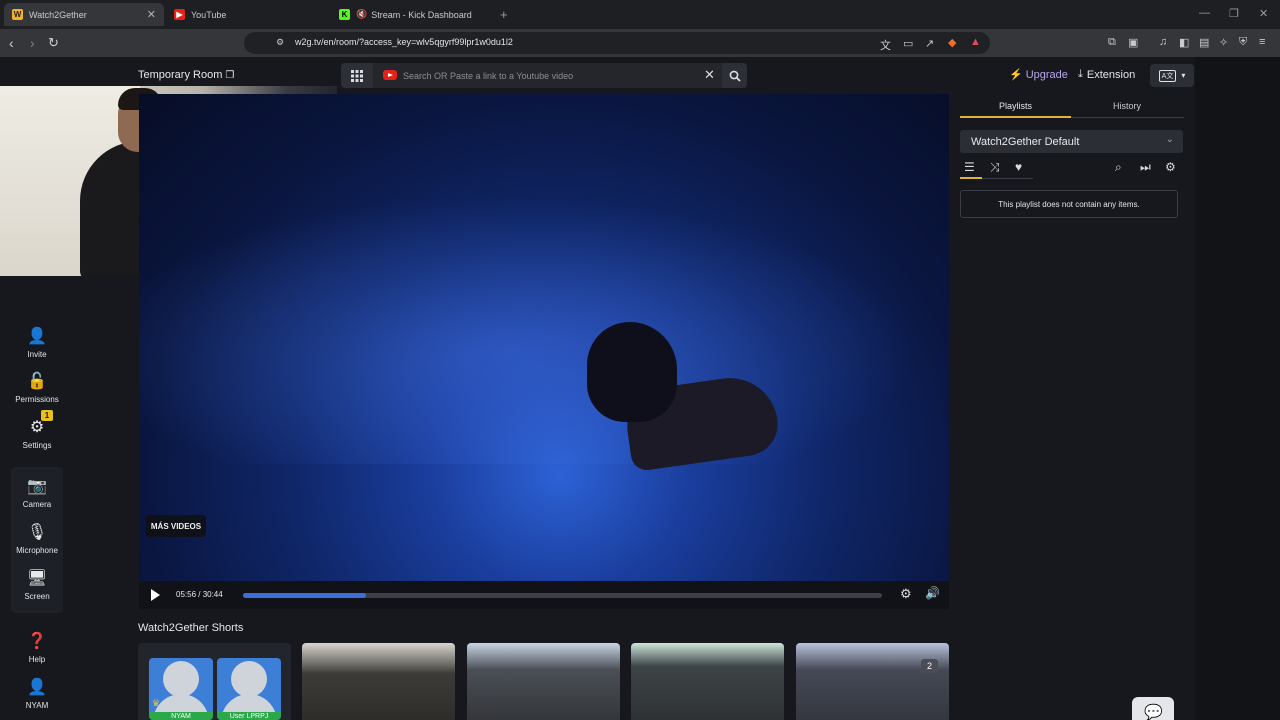 This screenshot has width=1280, height=720. Describe the element at coordinates (280, 42) in the screenshot. I see `site-info-icon: ⚙` at that location.